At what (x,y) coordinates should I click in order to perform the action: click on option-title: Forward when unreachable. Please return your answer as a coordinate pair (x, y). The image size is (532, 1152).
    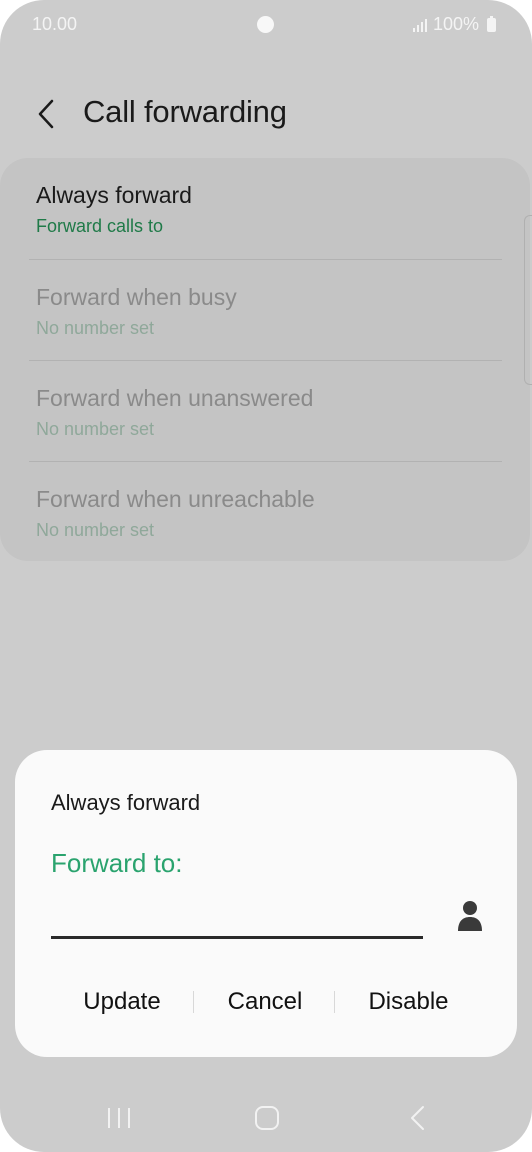
    Looking at the image, I should click on (175, 499).